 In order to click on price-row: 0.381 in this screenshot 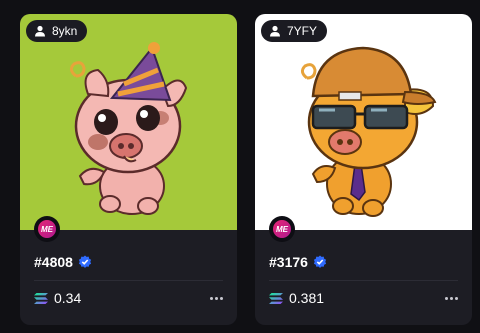, I will do `click(296, 298)`.